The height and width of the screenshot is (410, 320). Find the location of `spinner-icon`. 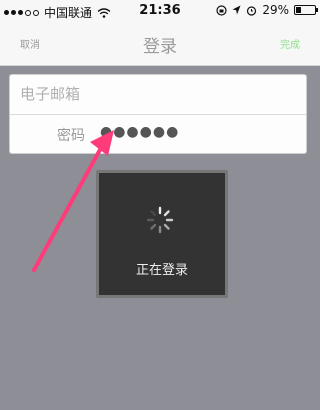

spinner-icon is located at coordinates (160, 220).